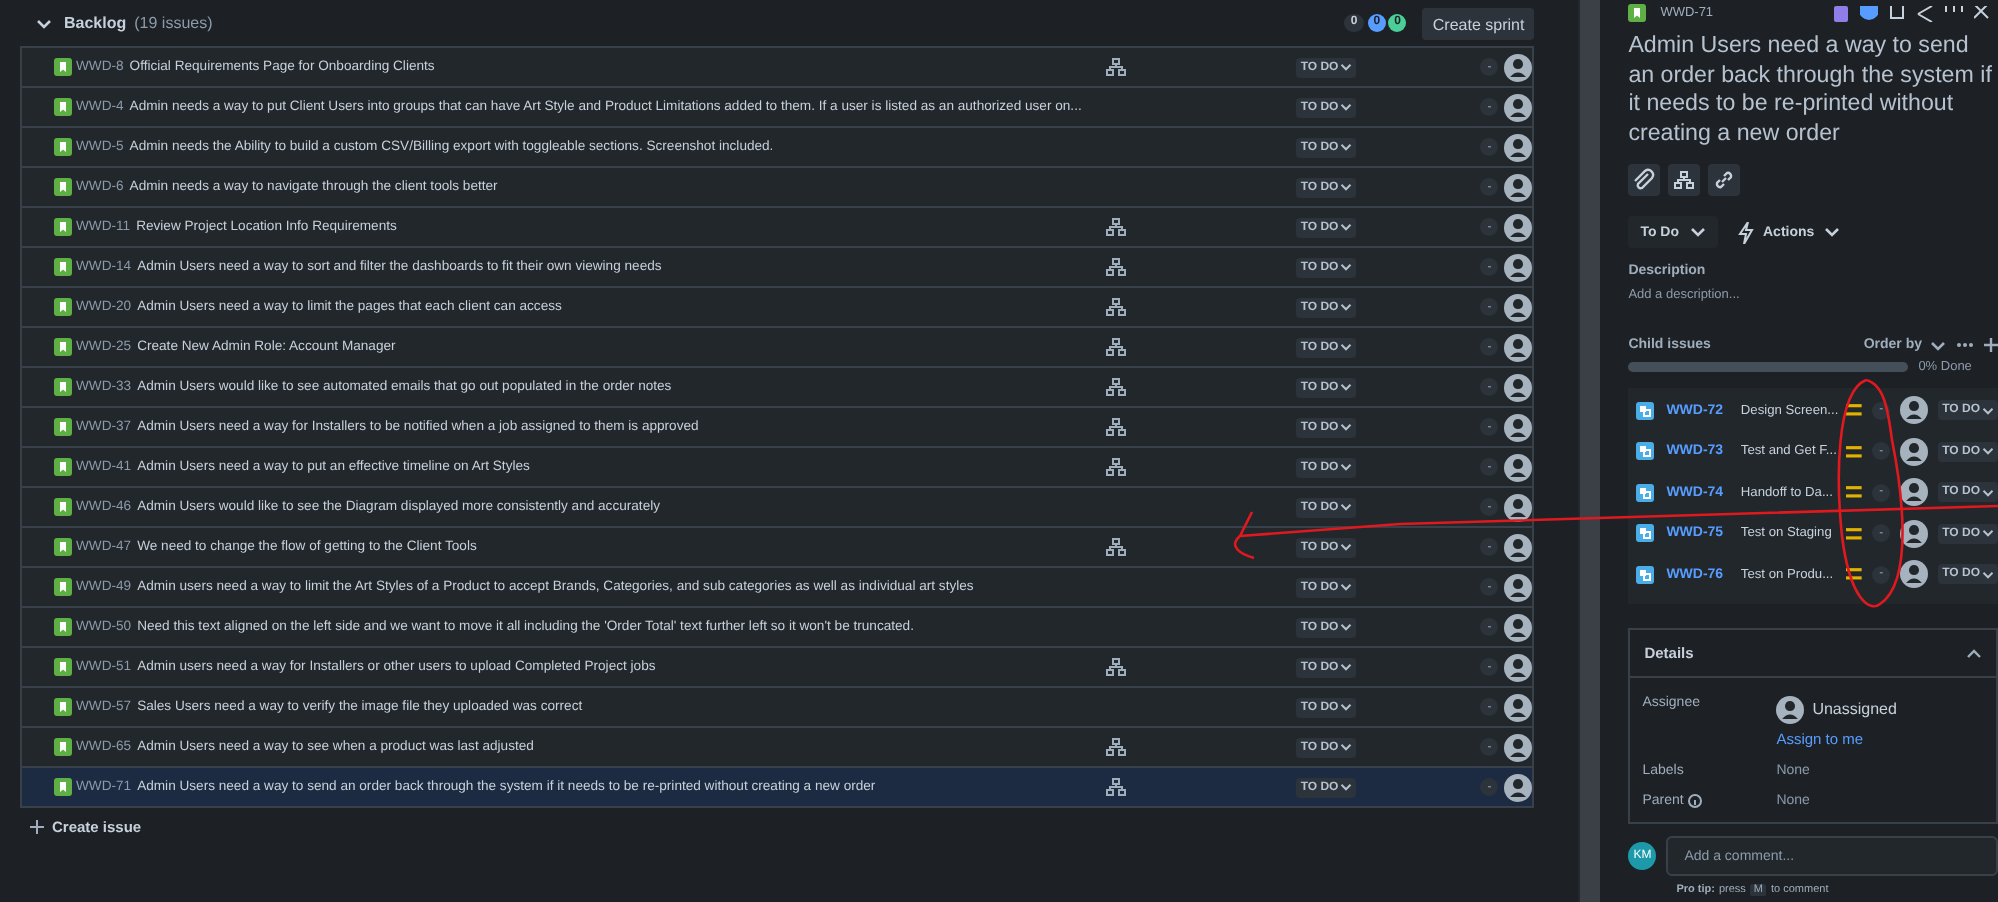  I want to click on lightning-icon, so click(1745, 232).